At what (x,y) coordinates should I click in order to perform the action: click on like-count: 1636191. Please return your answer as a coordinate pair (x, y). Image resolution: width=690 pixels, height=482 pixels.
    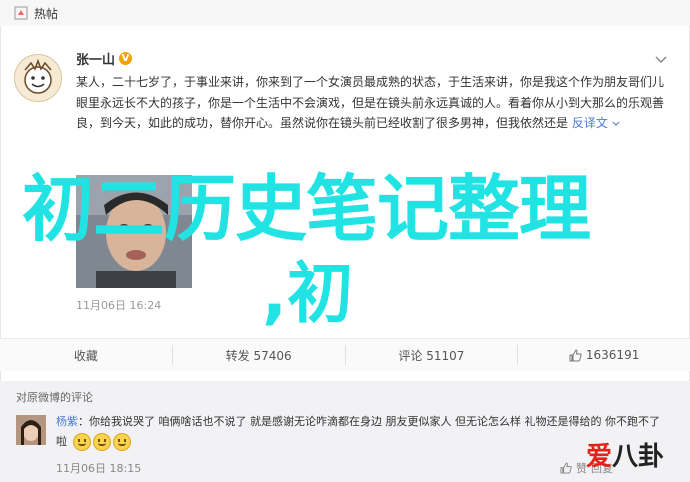
    Looking at the image, I should click on (612, 355).